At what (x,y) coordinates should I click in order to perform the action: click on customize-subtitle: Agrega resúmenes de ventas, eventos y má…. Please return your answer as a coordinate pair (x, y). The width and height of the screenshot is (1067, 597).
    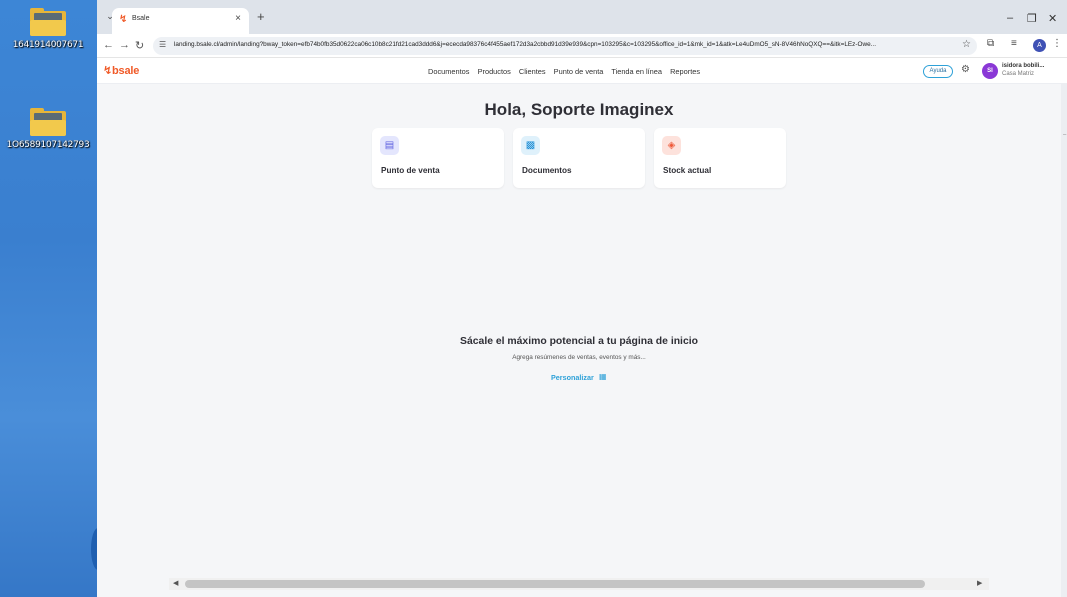
    Looking at the image, I should click on (579, 357).